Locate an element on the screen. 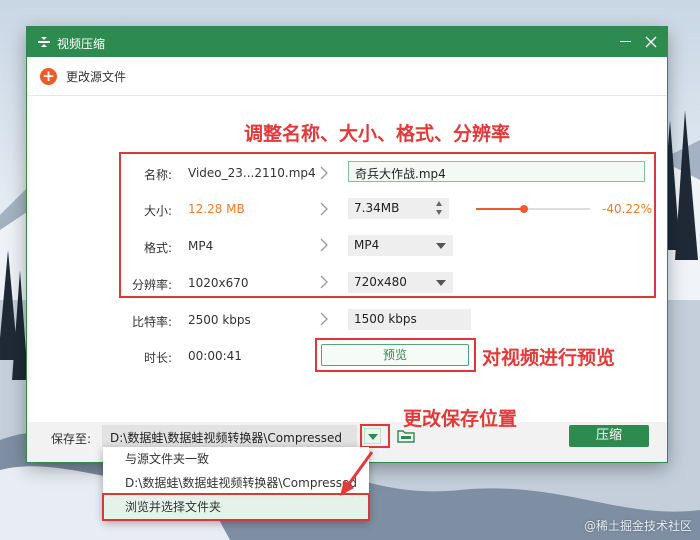 The image size is (700, 540). highlight-preview-box is located at coordinates (395, 355).